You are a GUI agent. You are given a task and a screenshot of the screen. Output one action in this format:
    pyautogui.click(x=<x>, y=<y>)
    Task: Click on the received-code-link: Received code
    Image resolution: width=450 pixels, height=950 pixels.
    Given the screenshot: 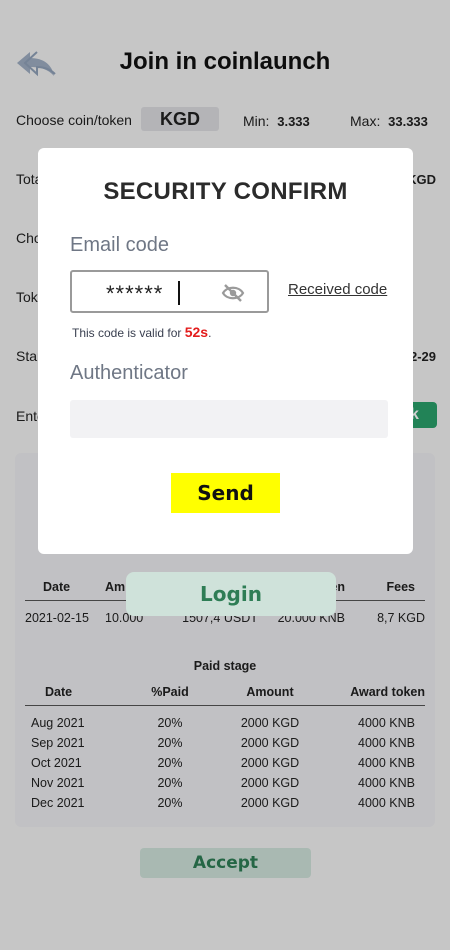 What is the action you would take?
    pyautogui.click(x=337, y=289)
    